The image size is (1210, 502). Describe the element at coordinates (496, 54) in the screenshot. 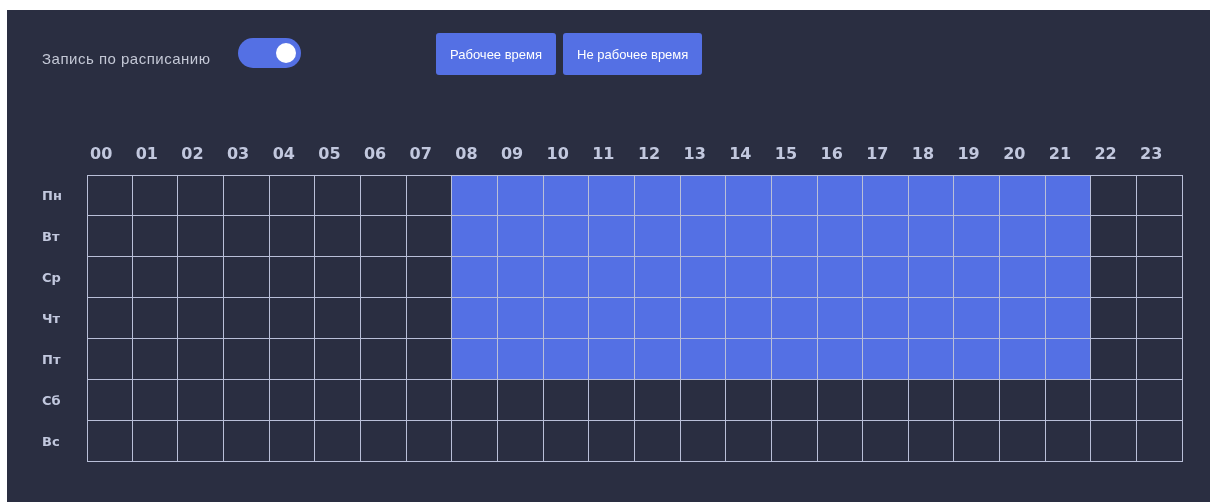

I see `preset-button: Рабочее время` at that location.